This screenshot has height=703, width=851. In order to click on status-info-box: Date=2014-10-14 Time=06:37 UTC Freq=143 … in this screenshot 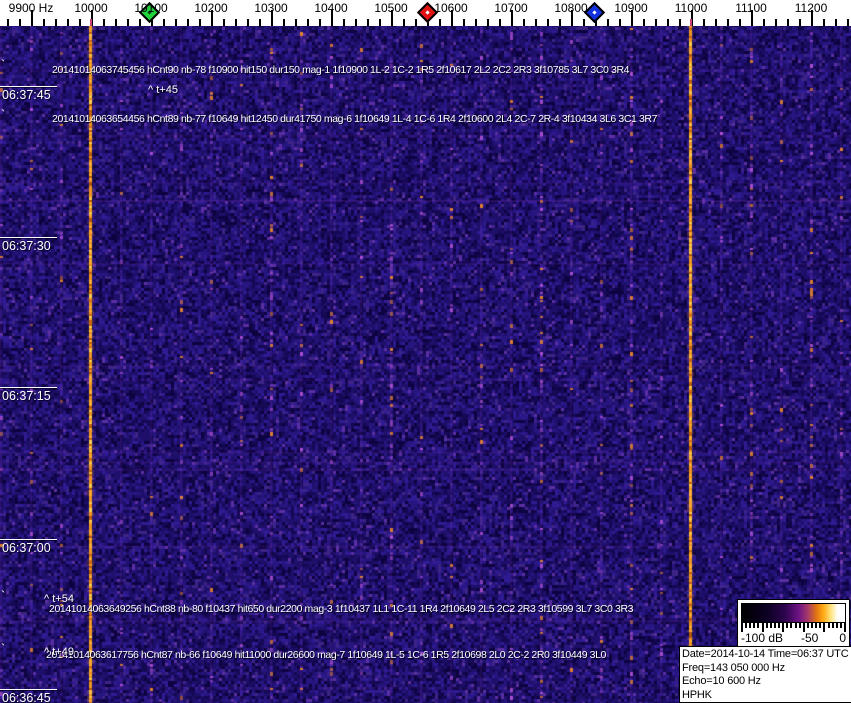, I will do `click(765, 674)`.